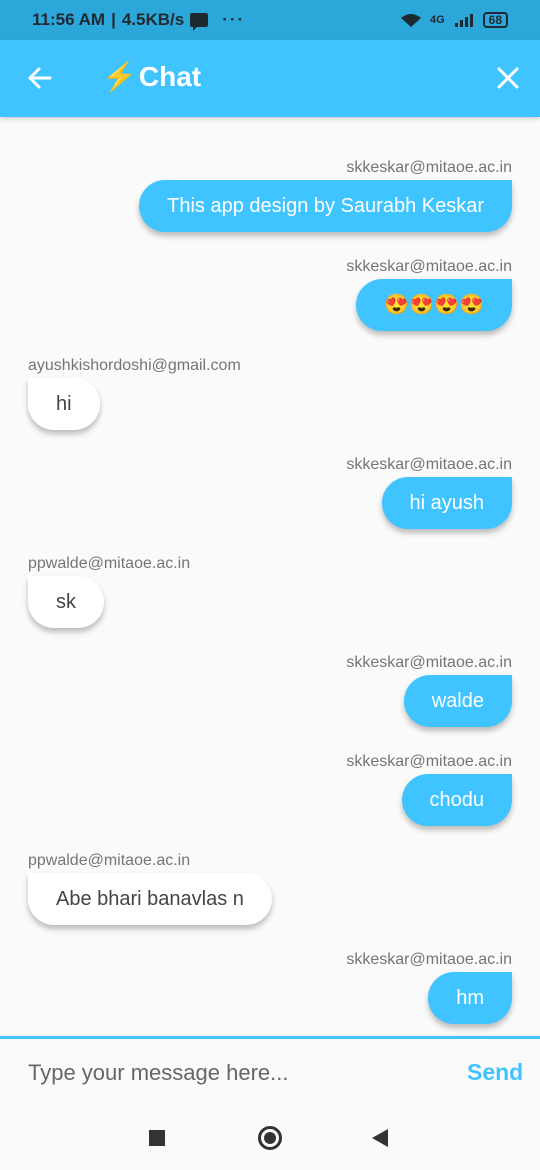 This screenshot has width=540, height=1170. What do you see at coordinates (456, 800) in the screenshot?
I see `message-bubble: chodu` at bounding box center [456, 800].